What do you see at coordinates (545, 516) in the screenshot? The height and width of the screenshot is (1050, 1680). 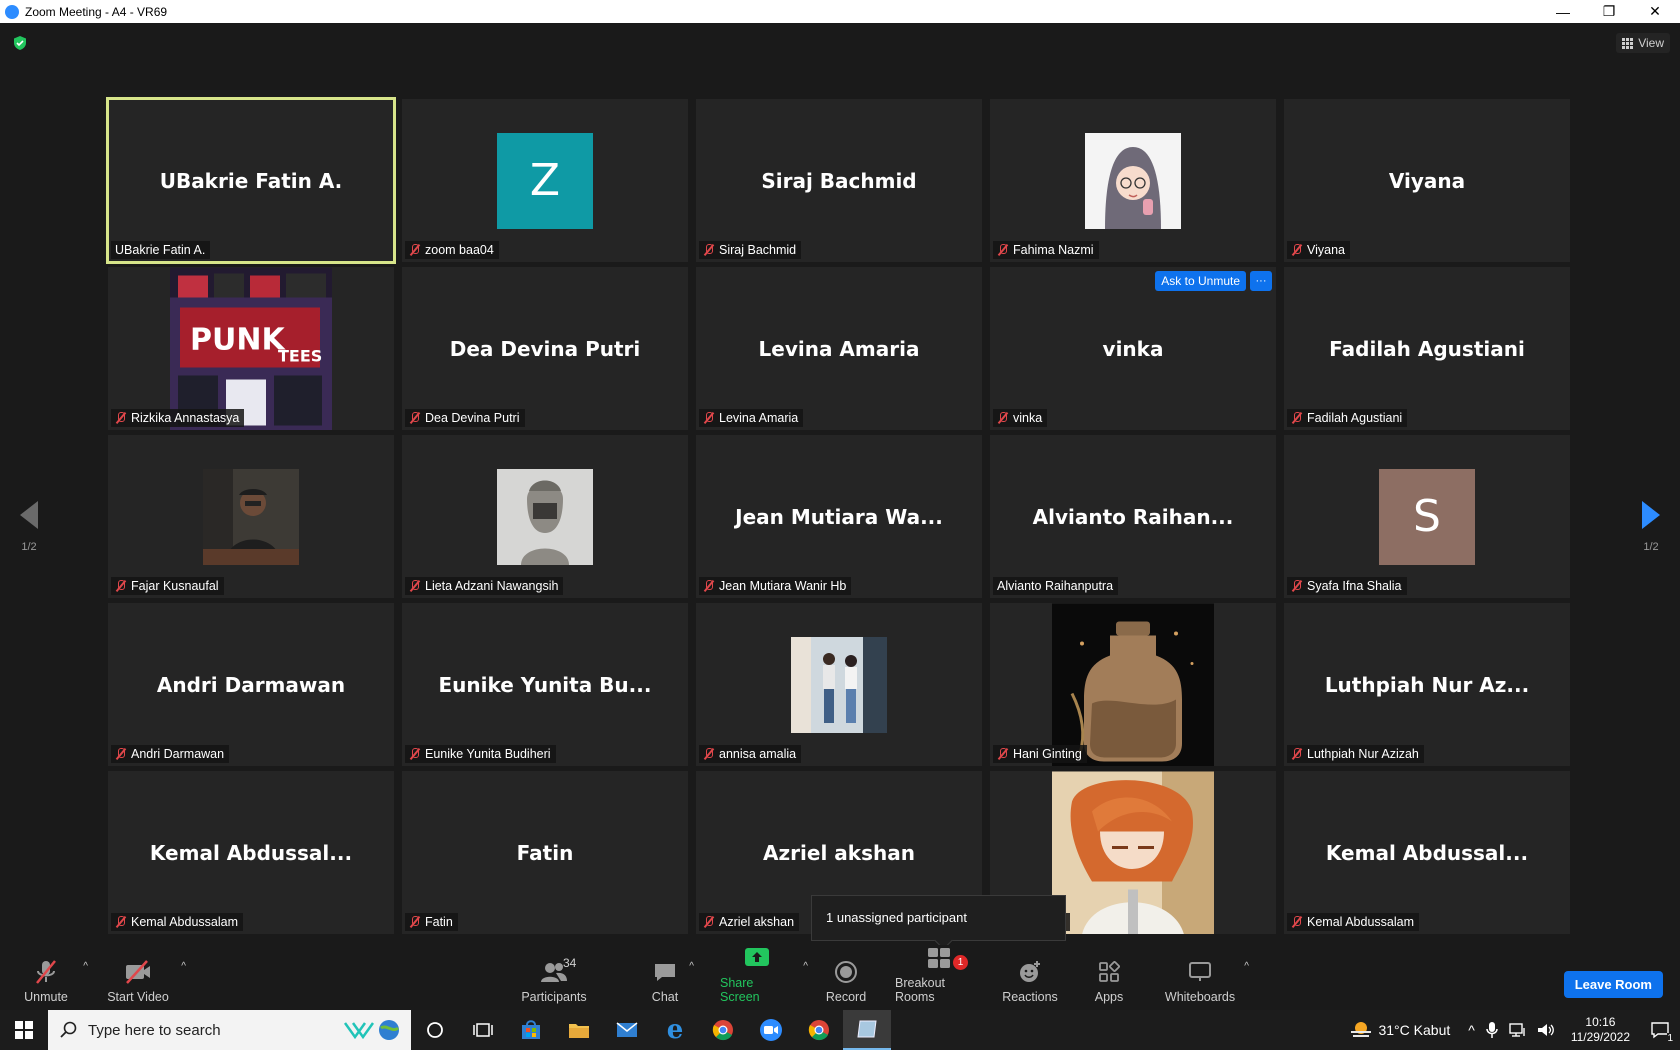 I see `participant-tile: Lieta Adzani Nawangsih` at bounding box center [545, 516].